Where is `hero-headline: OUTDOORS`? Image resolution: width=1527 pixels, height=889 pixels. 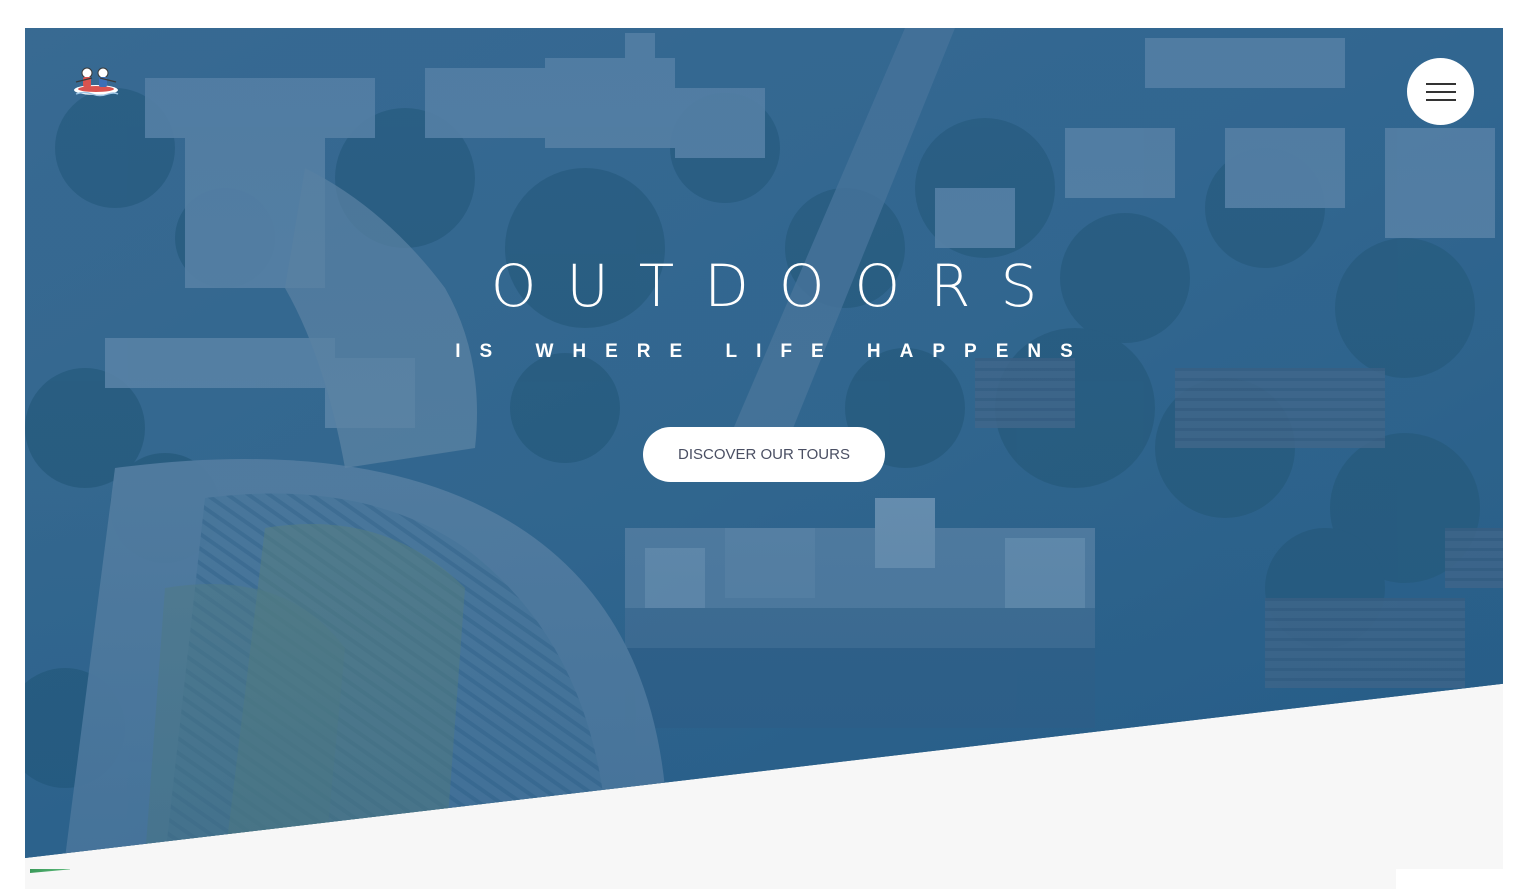 hero-headline: OUTDOORS is located at coordinates (779, 286).